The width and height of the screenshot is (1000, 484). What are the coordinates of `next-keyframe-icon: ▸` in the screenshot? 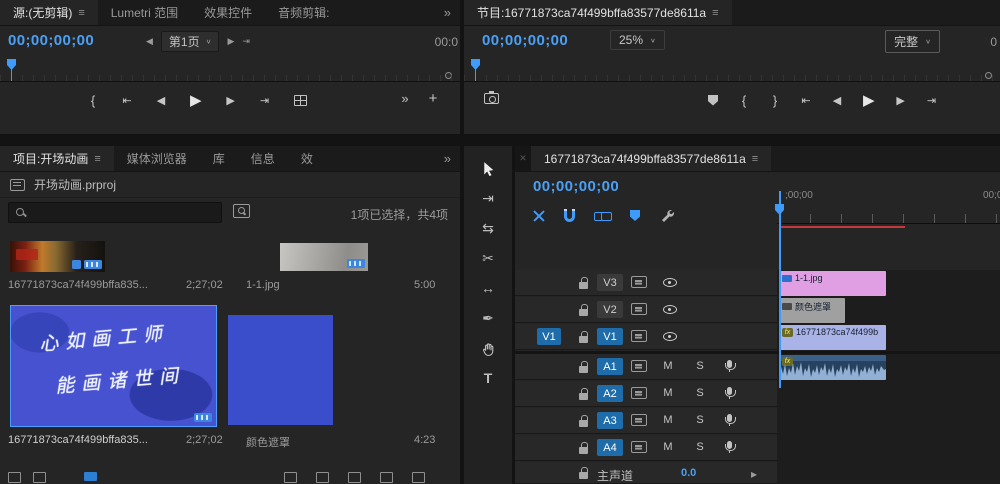 It's located at (754, 474).